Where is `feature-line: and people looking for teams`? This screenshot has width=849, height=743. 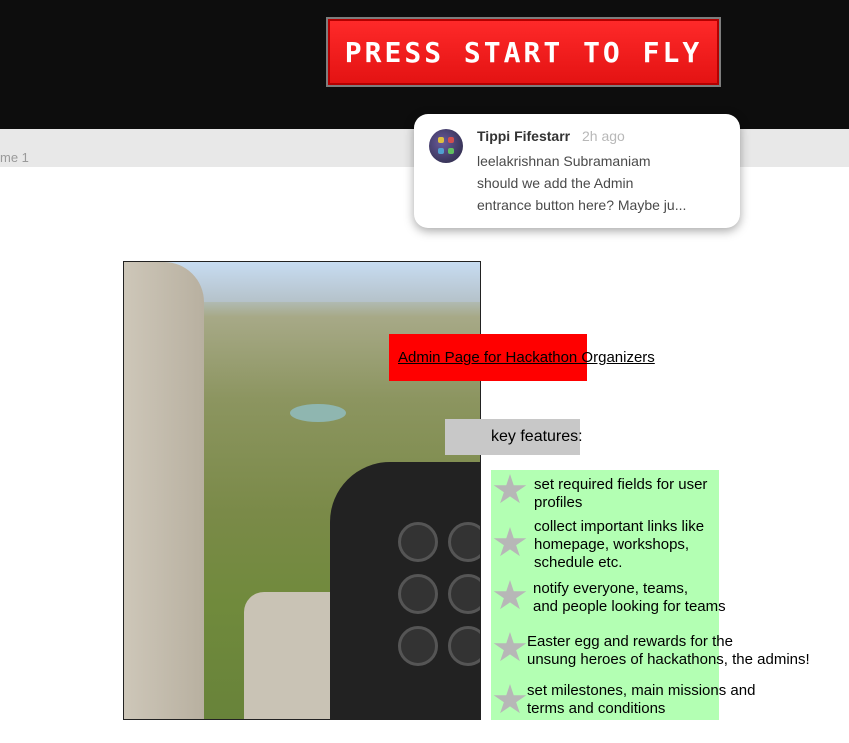
feature-line: and people looking for teams is located at coordinates (629, 606).